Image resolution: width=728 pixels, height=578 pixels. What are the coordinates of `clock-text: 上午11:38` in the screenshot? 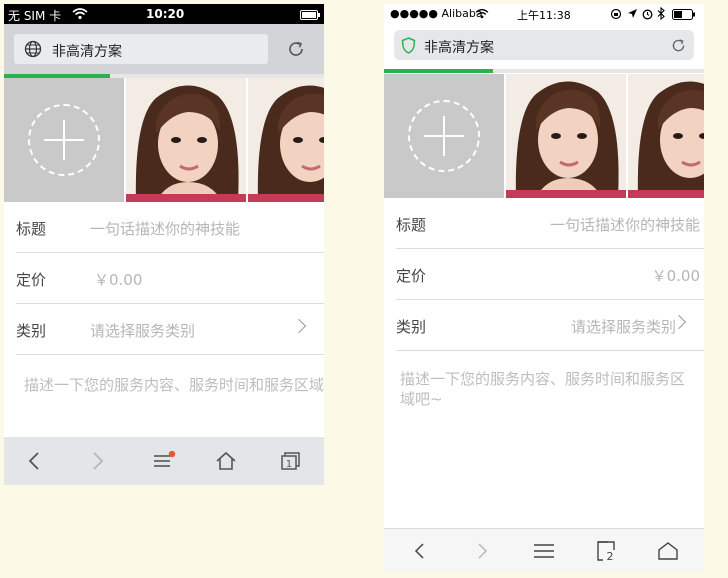 It's located at (544, 15).